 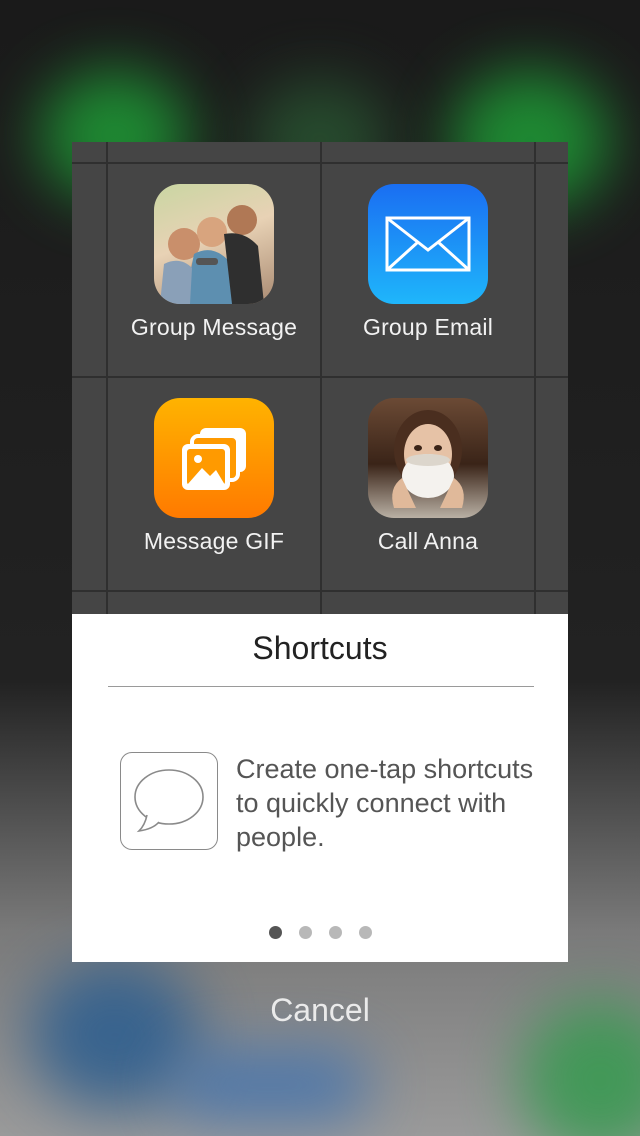 I want to click on panel-title: Shortcuts, so click(x=320, y=648).